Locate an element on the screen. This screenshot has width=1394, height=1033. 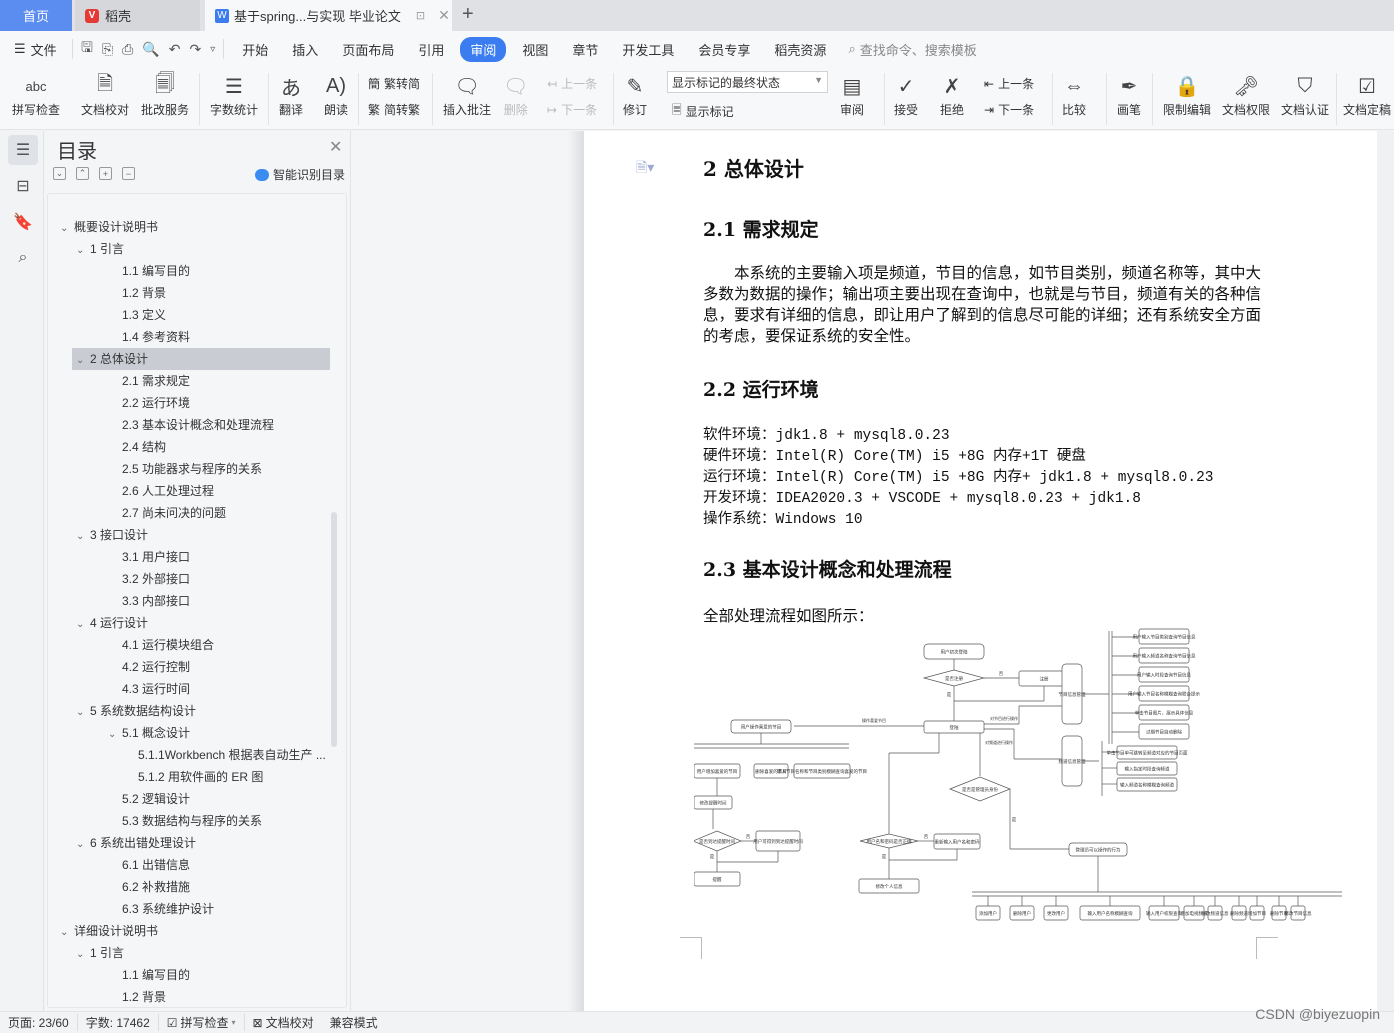
tab-daoke: V 稻壳 is located at coordinates (137, 15).